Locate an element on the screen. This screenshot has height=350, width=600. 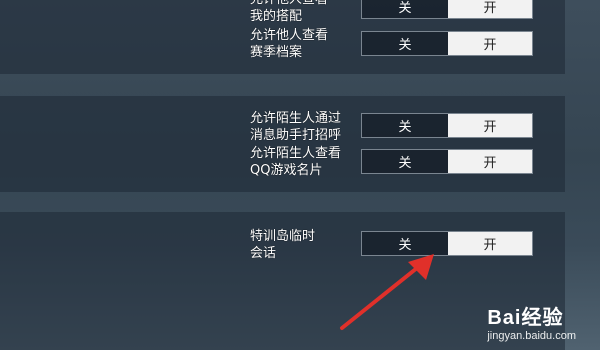
setting-label-stranger-card: 允许陌生人查看 QQ游戏名片 is located at coordinates (296, 162).